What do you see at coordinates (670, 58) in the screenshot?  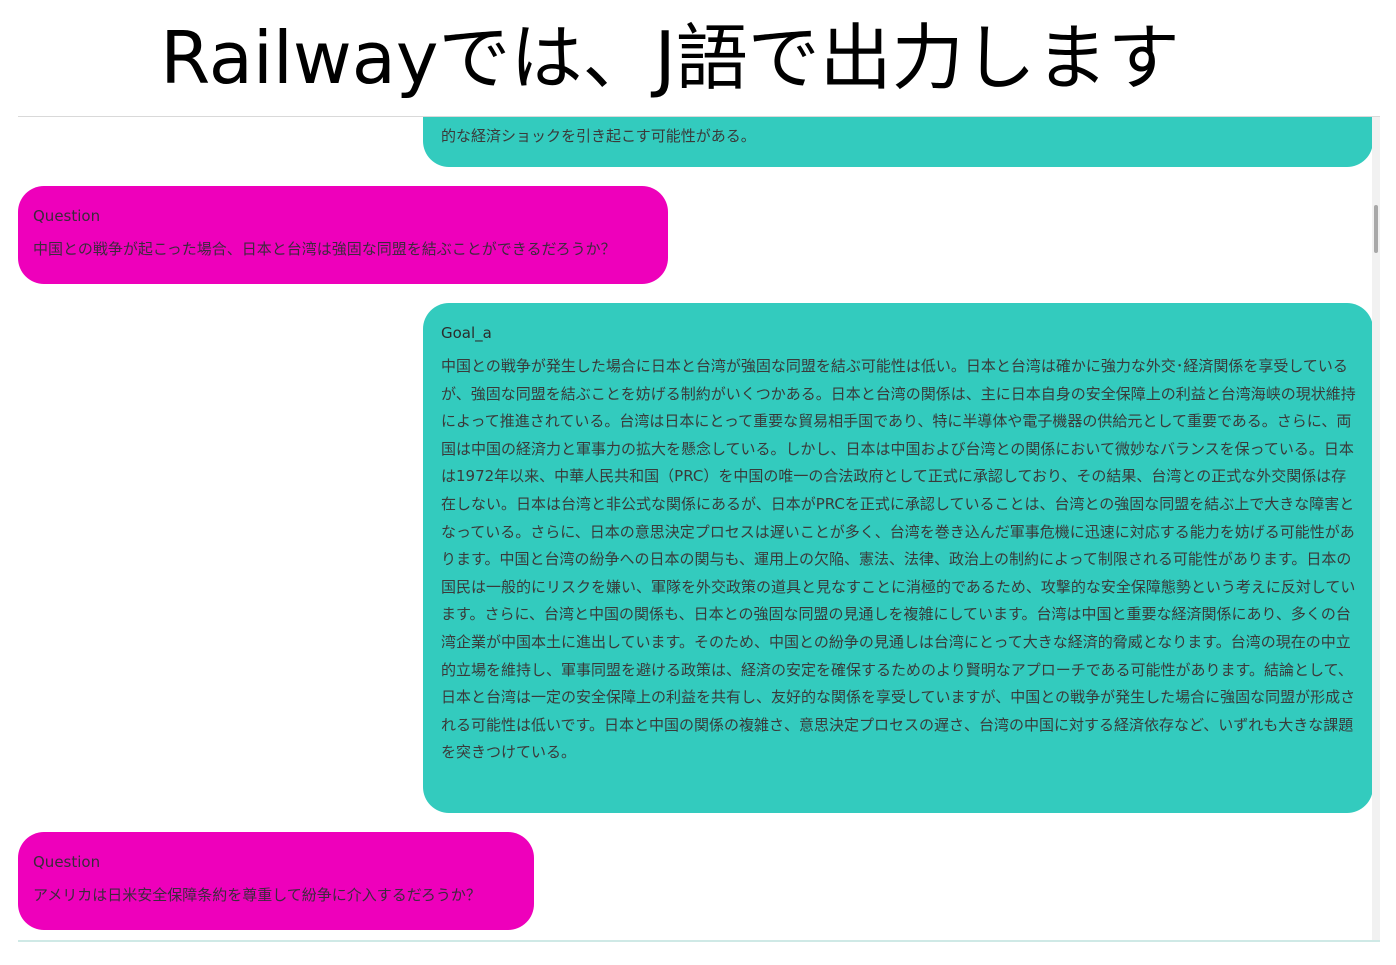 I see `slide-title: Railwayでは、J語で出力します` at bounding box center [670, 58].